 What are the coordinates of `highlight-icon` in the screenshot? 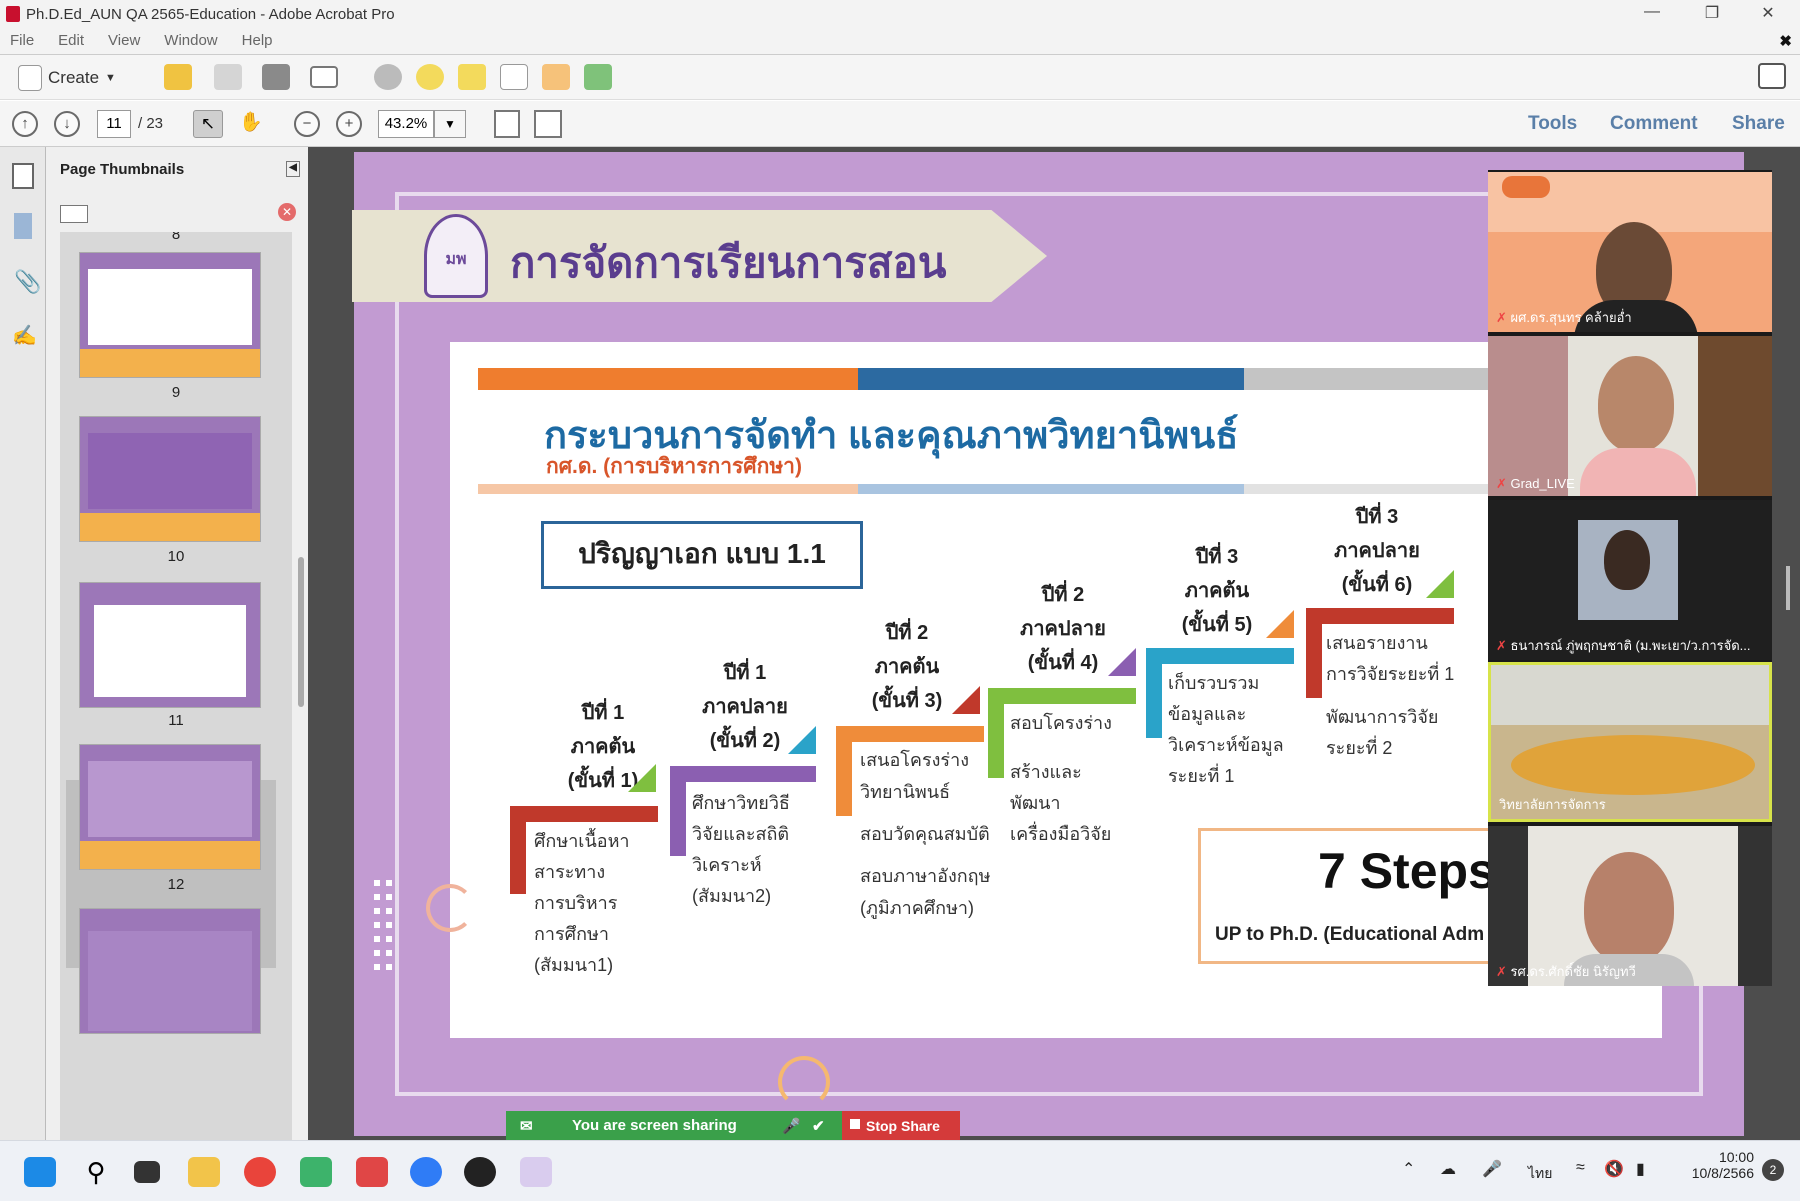 It's located at (472, 77).